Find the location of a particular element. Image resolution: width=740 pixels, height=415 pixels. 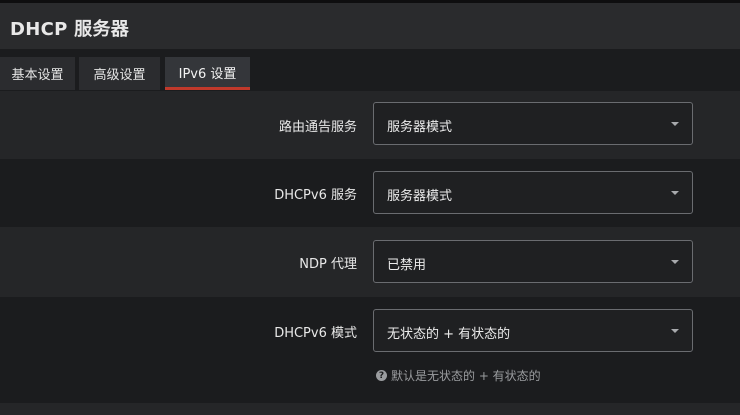

dhcpv6-service-label: DHCPv6 服务 is located at coordinates (315, 195).